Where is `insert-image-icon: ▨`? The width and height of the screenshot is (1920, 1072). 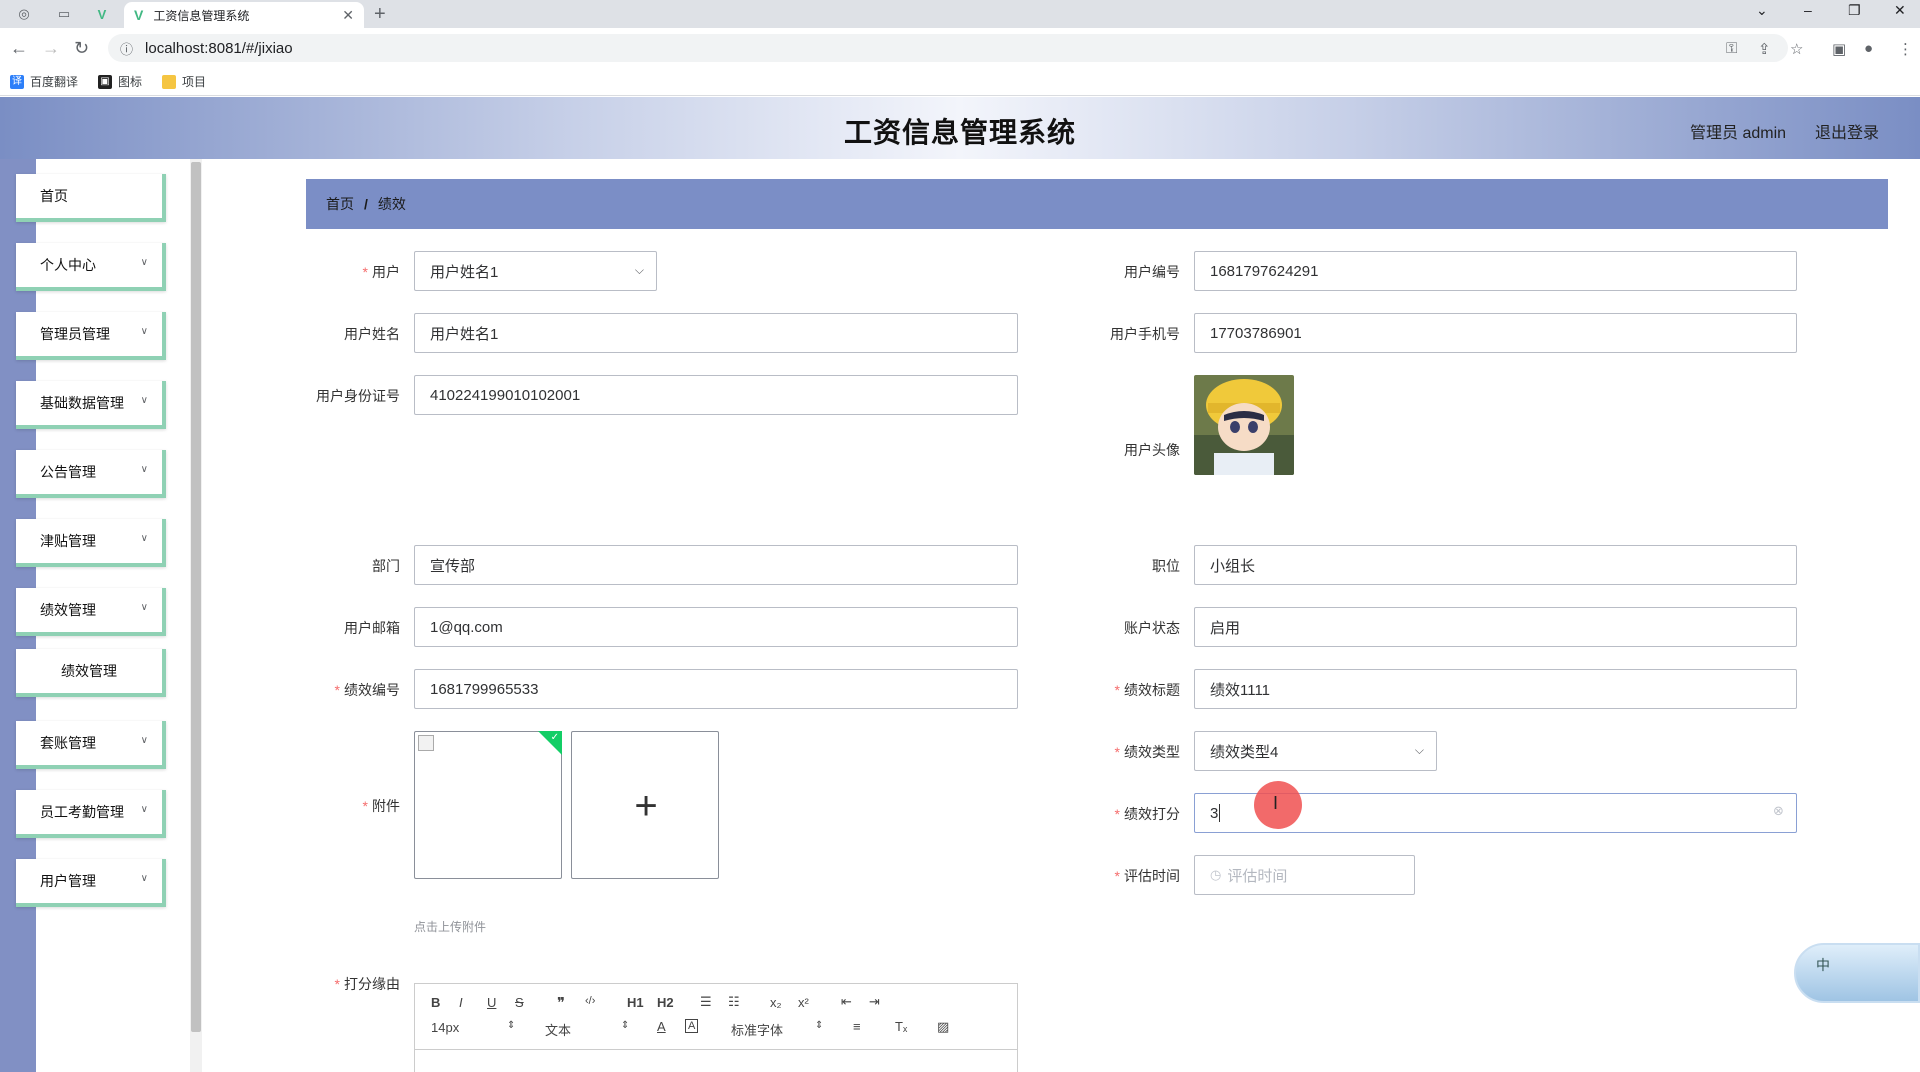 insert-image-icon: ▨ is located at coordinates (943, 1027).